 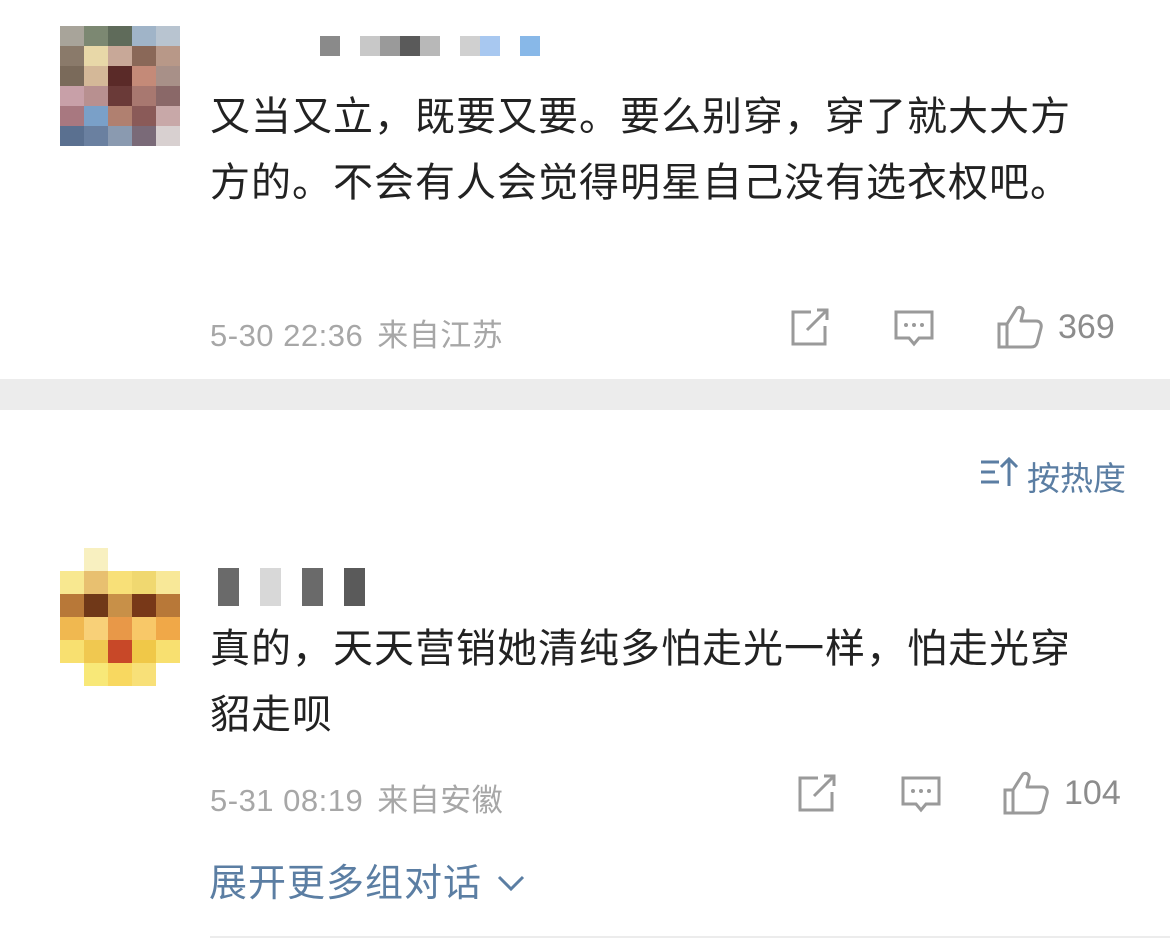 I want to click on comment-icon, so click(x=921, y=795).